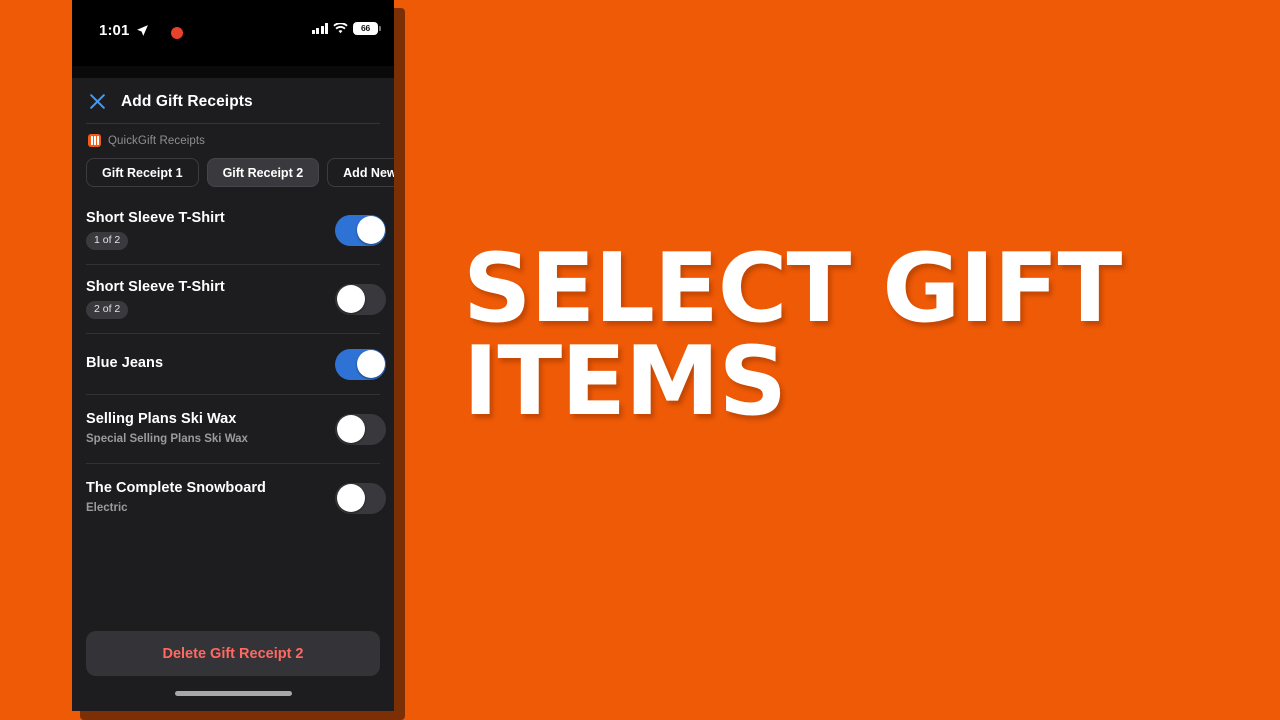 The height and width of the screenshot is (720, 1280). Describe the element at coordinates (107, 507) in the screenshot. I see `list-item-subtitle: Electric` at that location.